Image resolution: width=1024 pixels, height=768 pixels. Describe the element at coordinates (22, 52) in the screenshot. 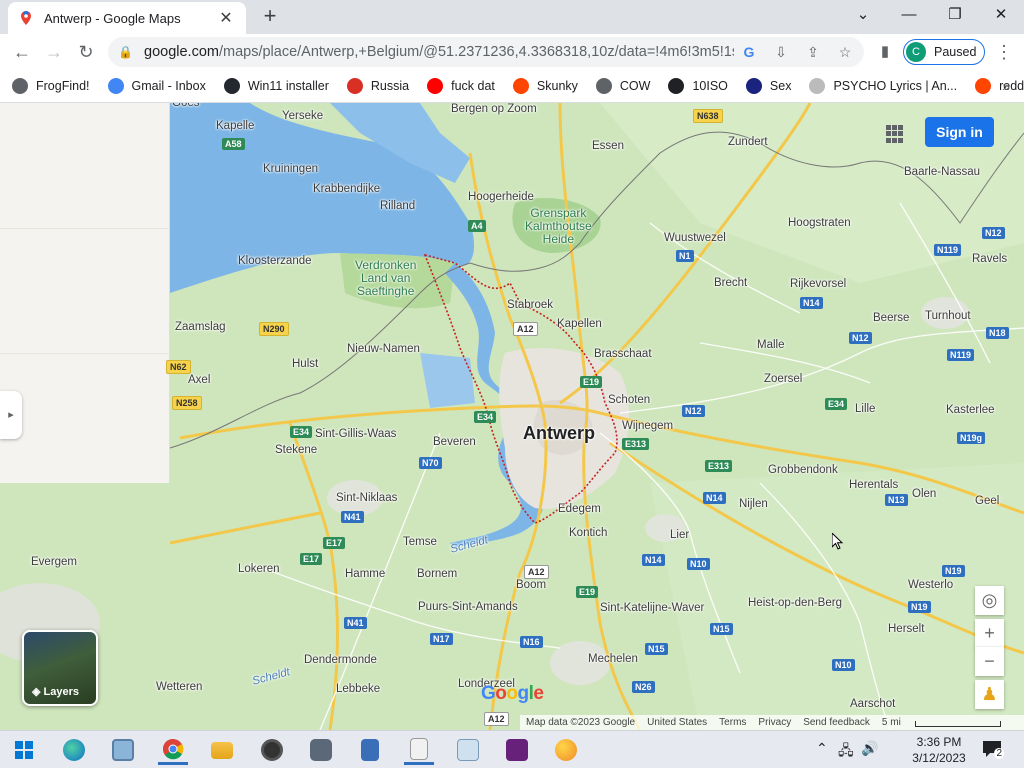

I see `back-button: ←` at that location.